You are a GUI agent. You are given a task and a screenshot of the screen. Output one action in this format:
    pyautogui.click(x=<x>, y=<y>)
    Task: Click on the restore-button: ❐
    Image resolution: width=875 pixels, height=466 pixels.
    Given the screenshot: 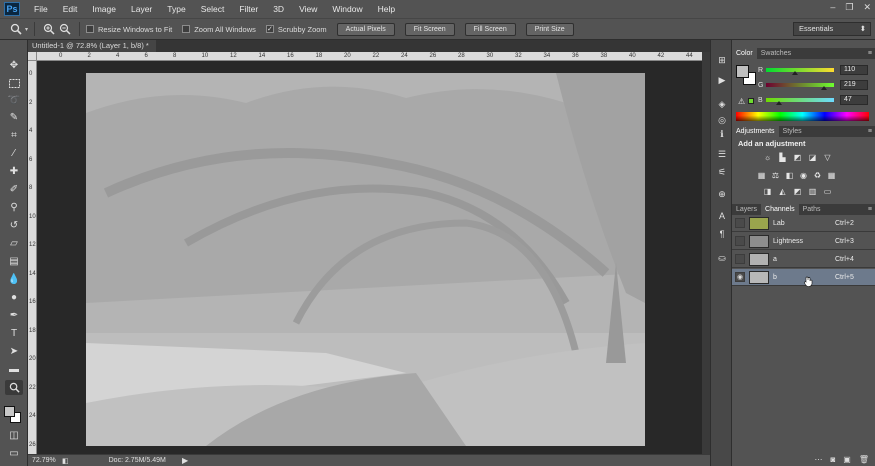 What is the action you would take?
    pyautogui.click(x=849, y=7)
    